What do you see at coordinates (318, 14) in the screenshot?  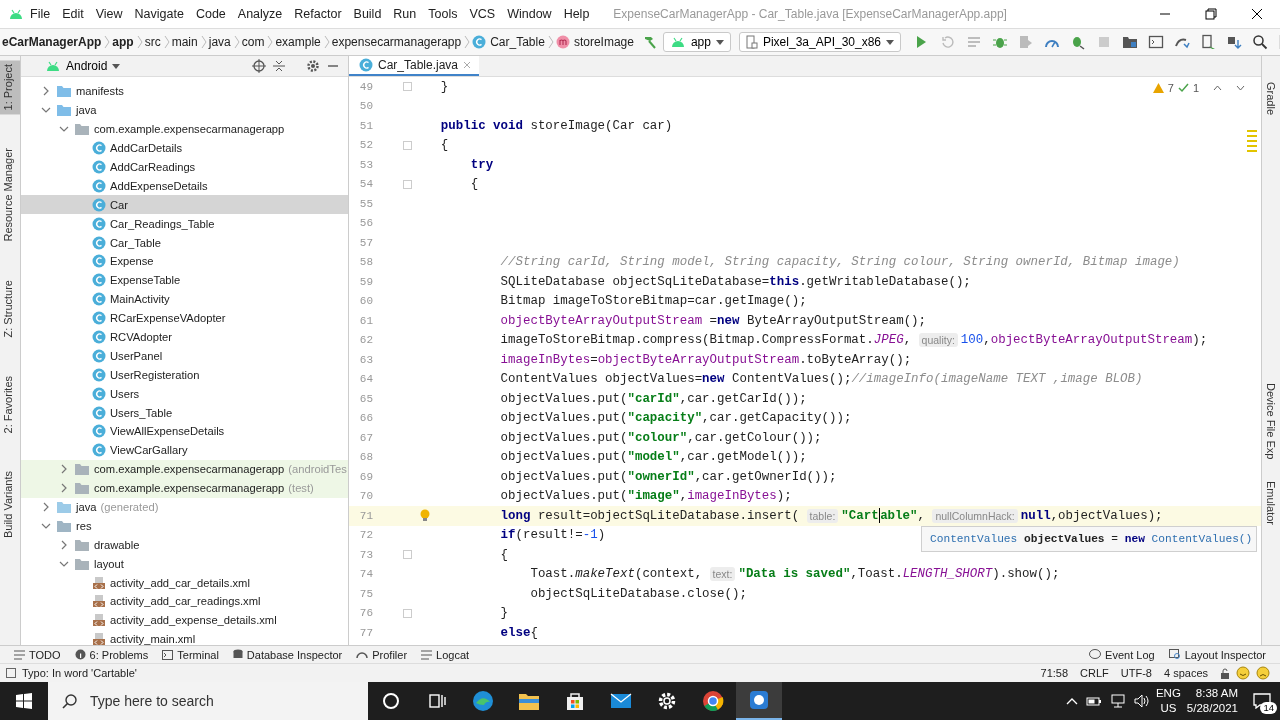 I see `menu-item: Refactor` at bounding box center [318, 14].